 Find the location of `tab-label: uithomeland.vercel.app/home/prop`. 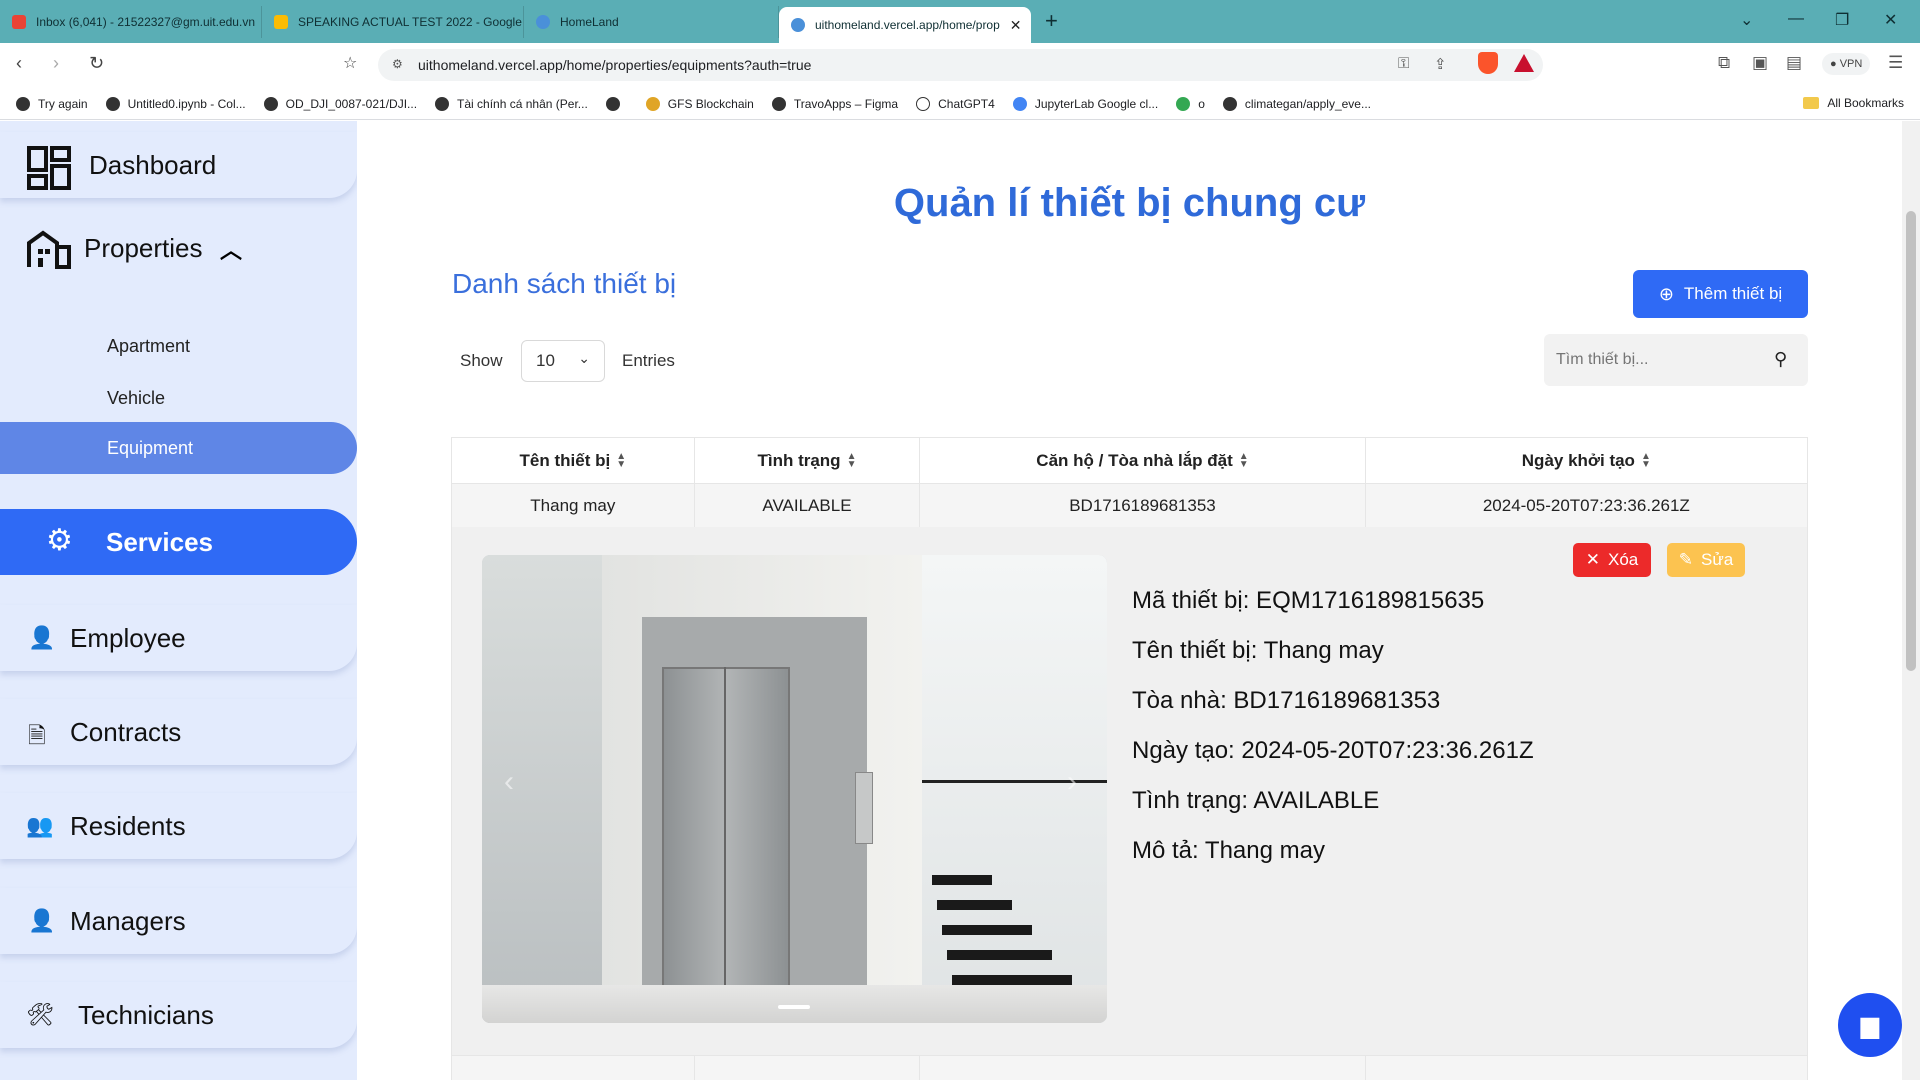

tab-label: uithomeland.vercel.app/home/prop is located at coordinates (907, 25).